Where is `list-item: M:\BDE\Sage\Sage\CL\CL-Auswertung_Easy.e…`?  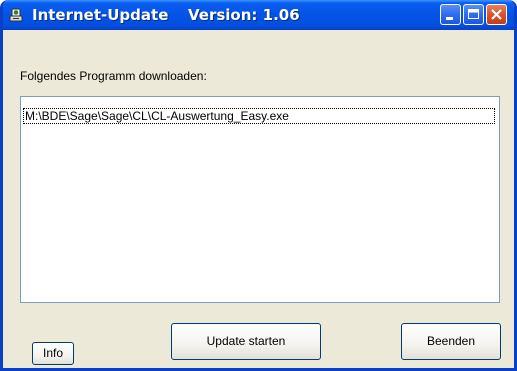 list-item: M:\BDE\Sage\Sage\CL\CL-Auswertung_Easy.e… is located at coordinates (259, 116).